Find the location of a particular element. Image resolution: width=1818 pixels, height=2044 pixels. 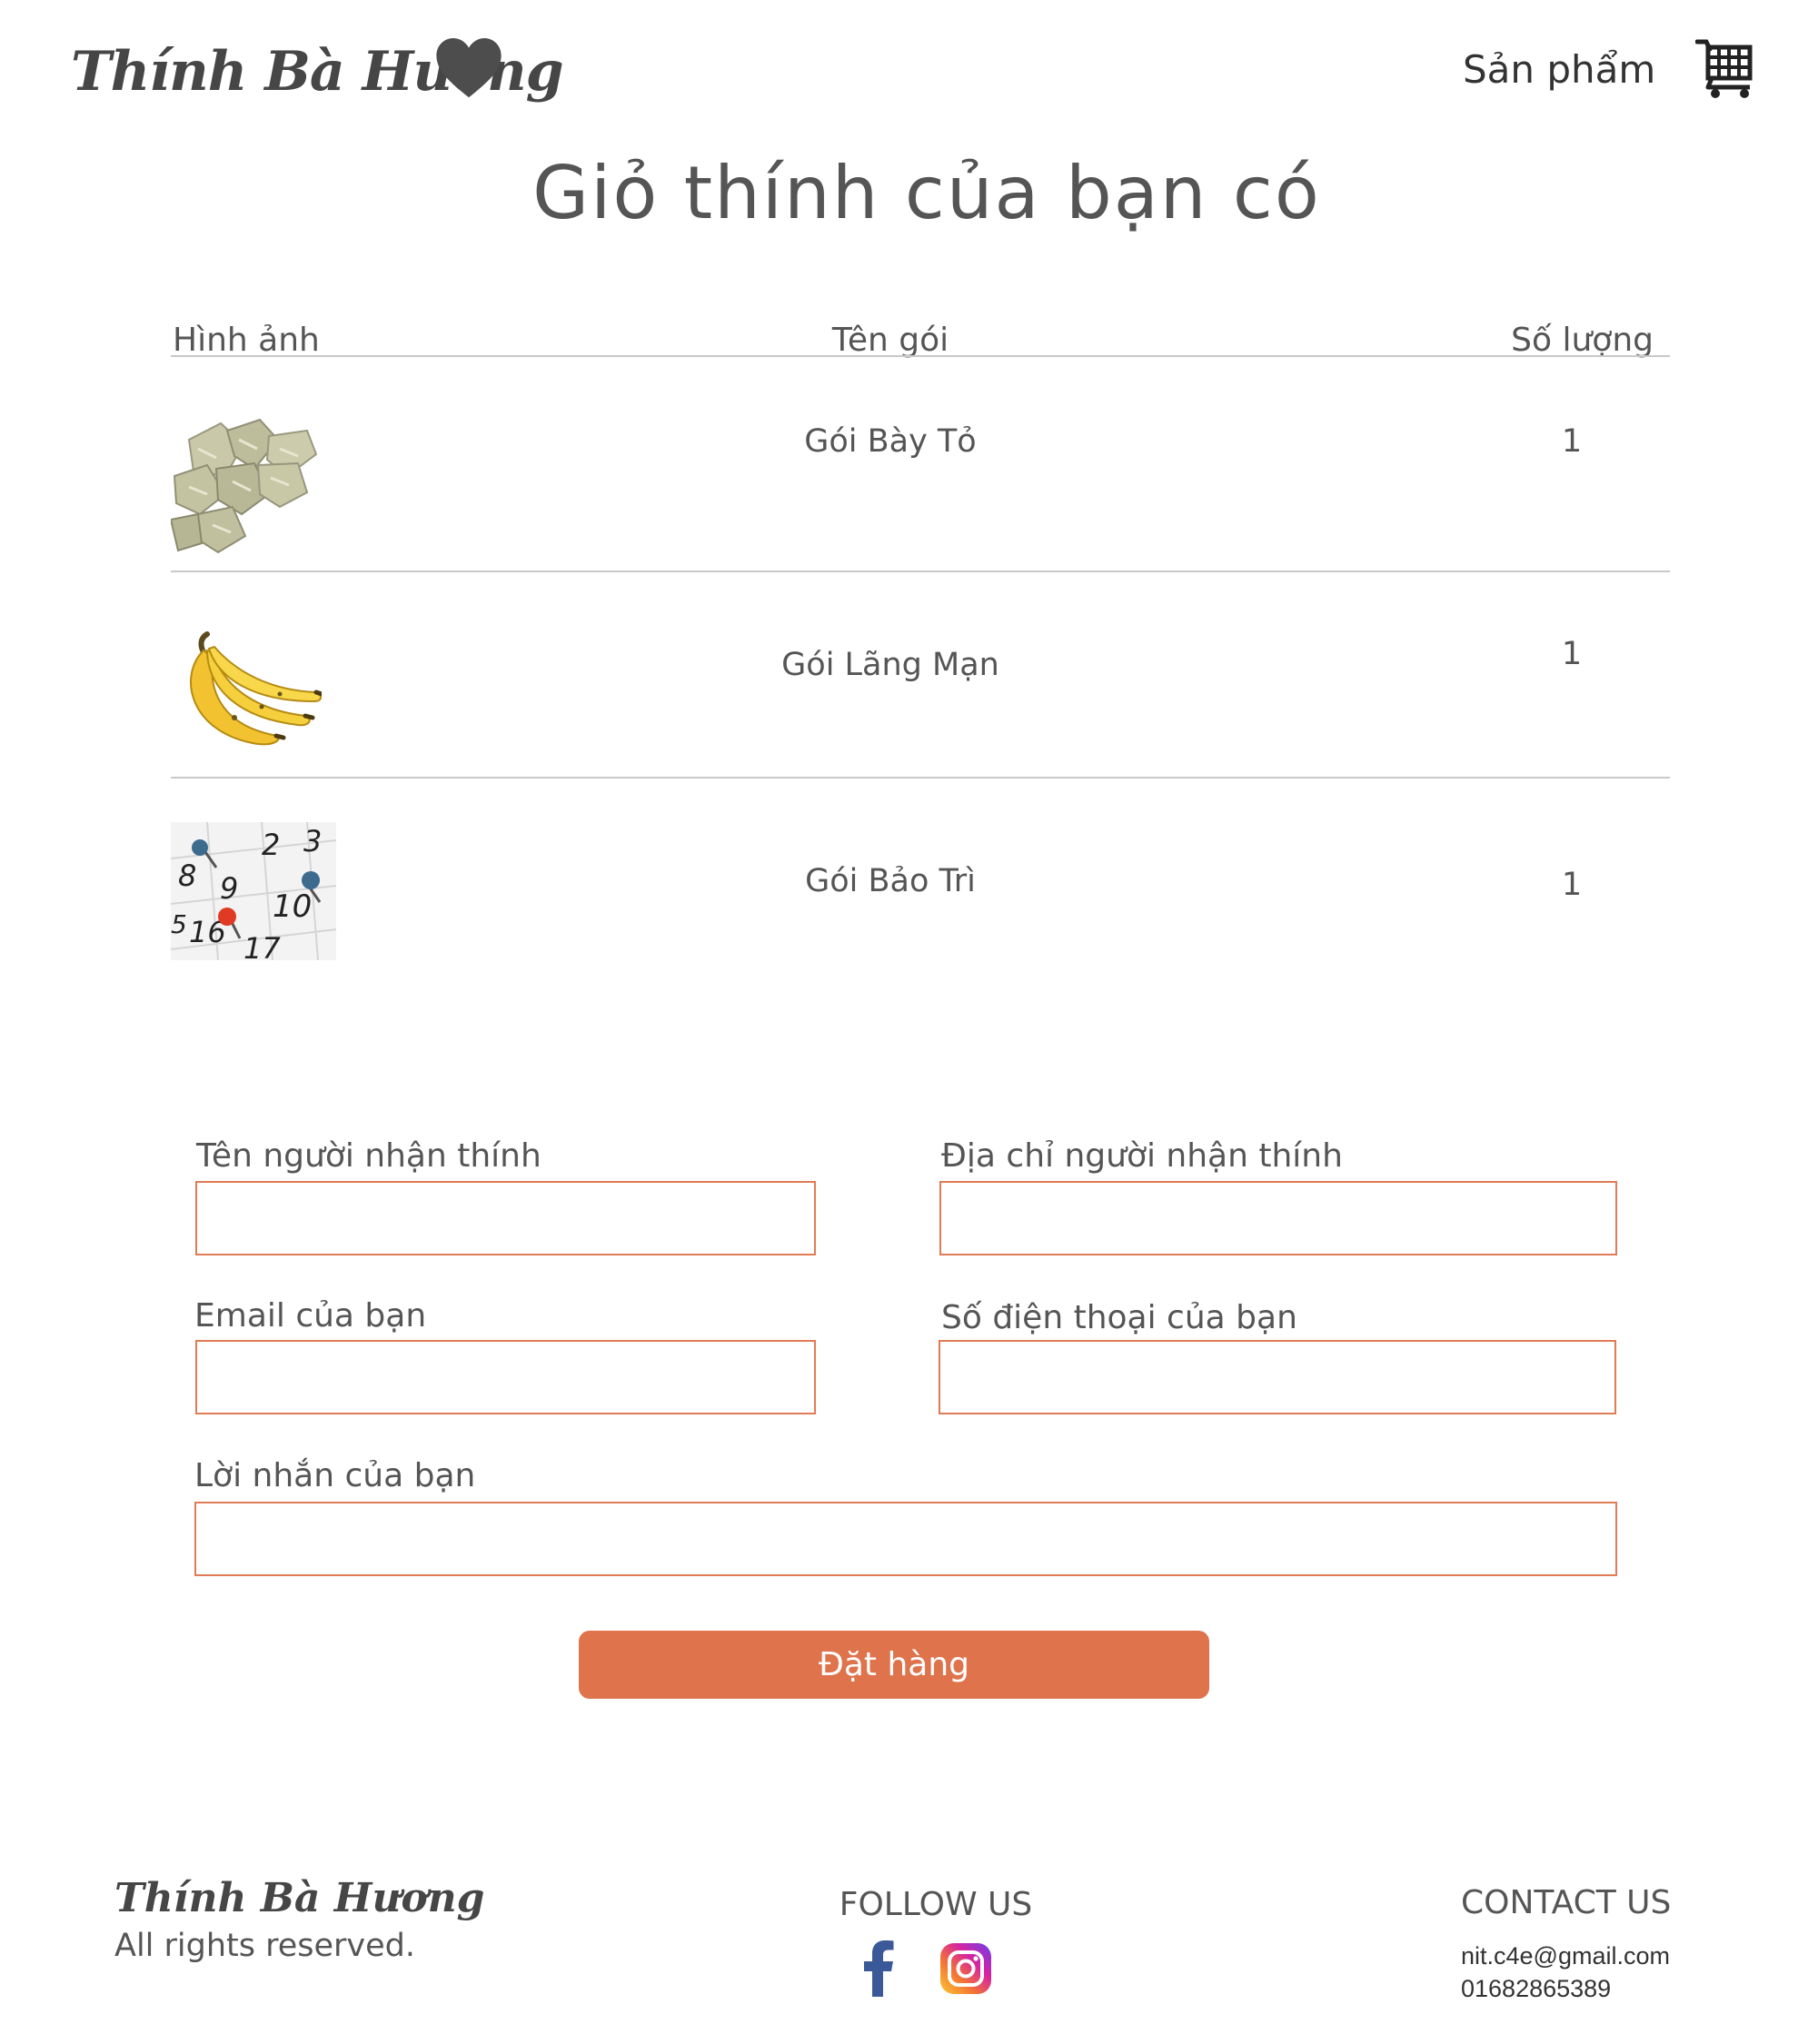

message-input is located at coordinates (905, 1539).